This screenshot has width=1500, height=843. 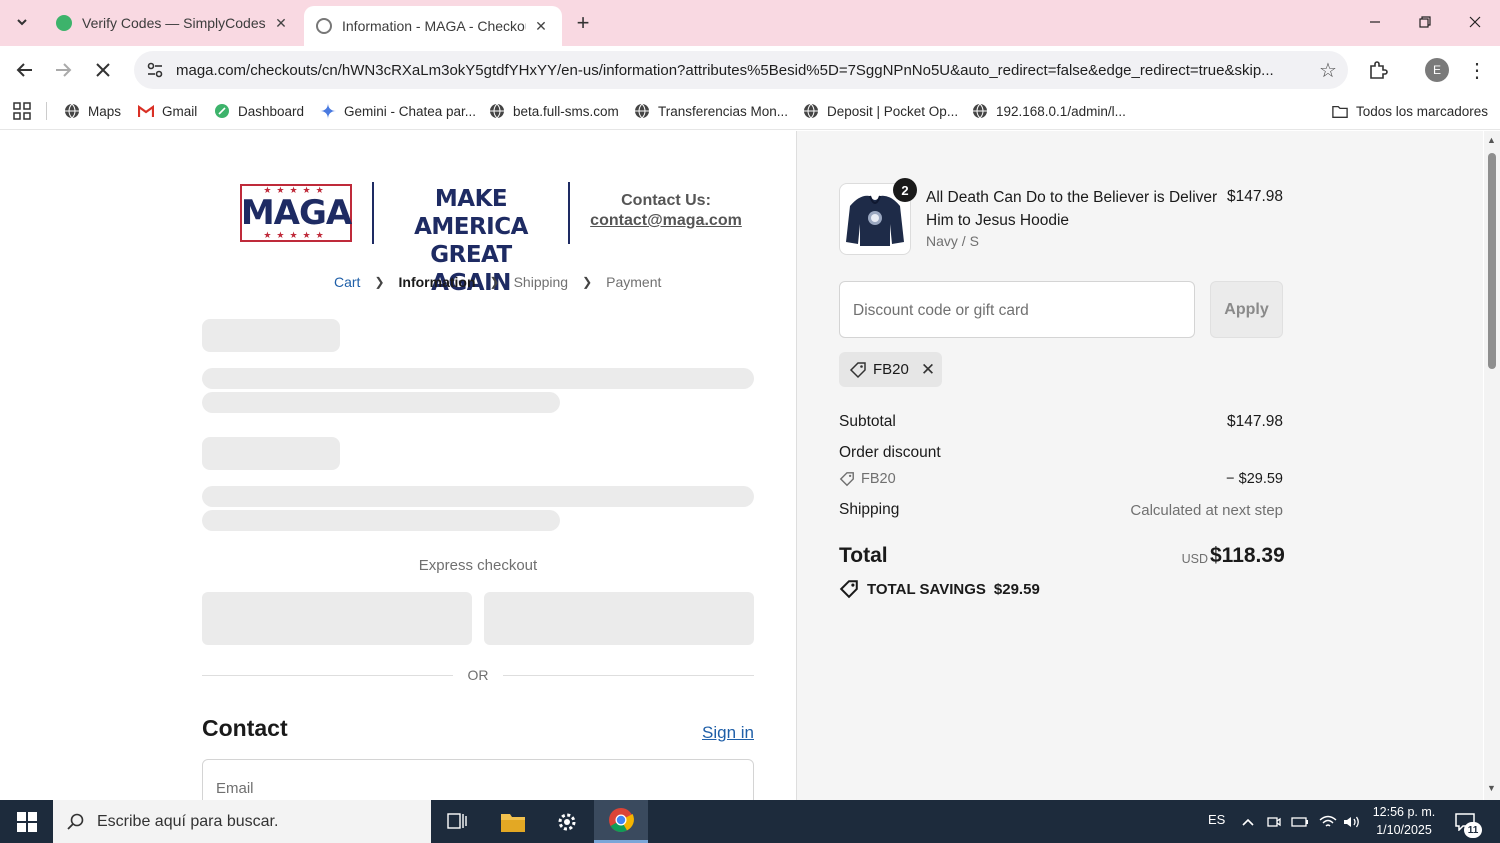 What do you see at coordinates (1328, 822) in the screenshot?
I see `wifi-icon` at bounding box center [1328, 822].